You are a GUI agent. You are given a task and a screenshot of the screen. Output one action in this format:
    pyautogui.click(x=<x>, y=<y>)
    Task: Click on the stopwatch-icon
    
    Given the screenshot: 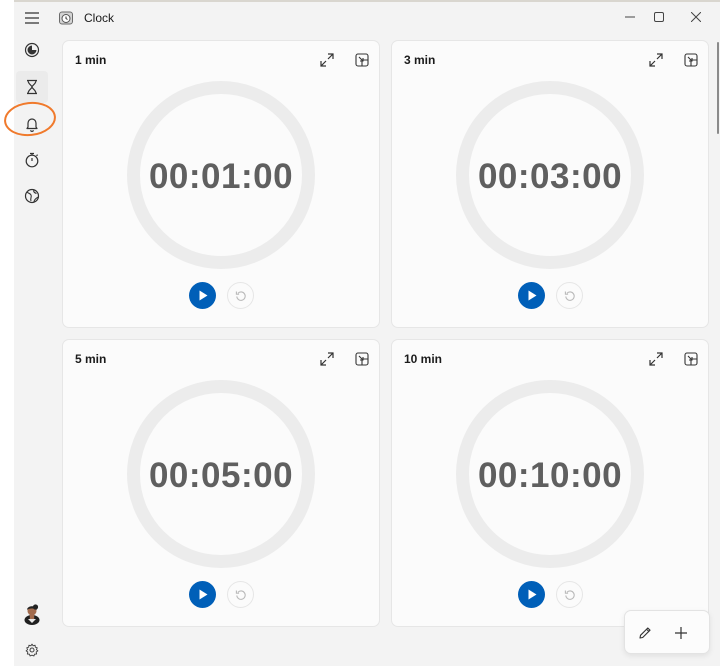 What is the action you would take?
    pyautogui.click(x=32, y=160)
    